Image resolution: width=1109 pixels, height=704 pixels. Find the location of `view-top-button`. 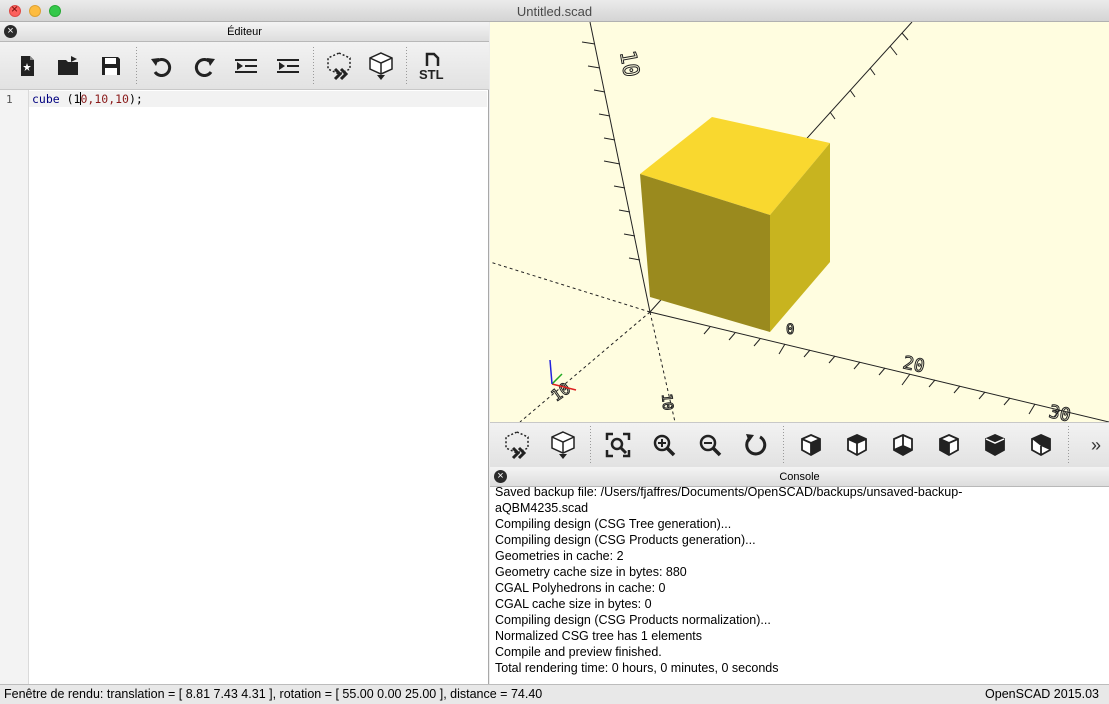

view-top-button is located at coordinates (857, 445).